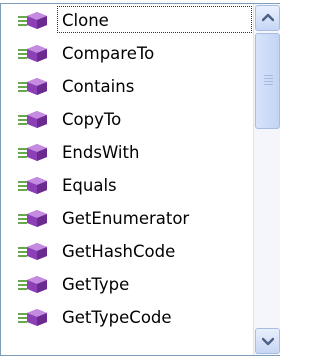 The width and height of the screenshot is (320, 356). I want to click on list-item: CompareTo, so click(127, 53).